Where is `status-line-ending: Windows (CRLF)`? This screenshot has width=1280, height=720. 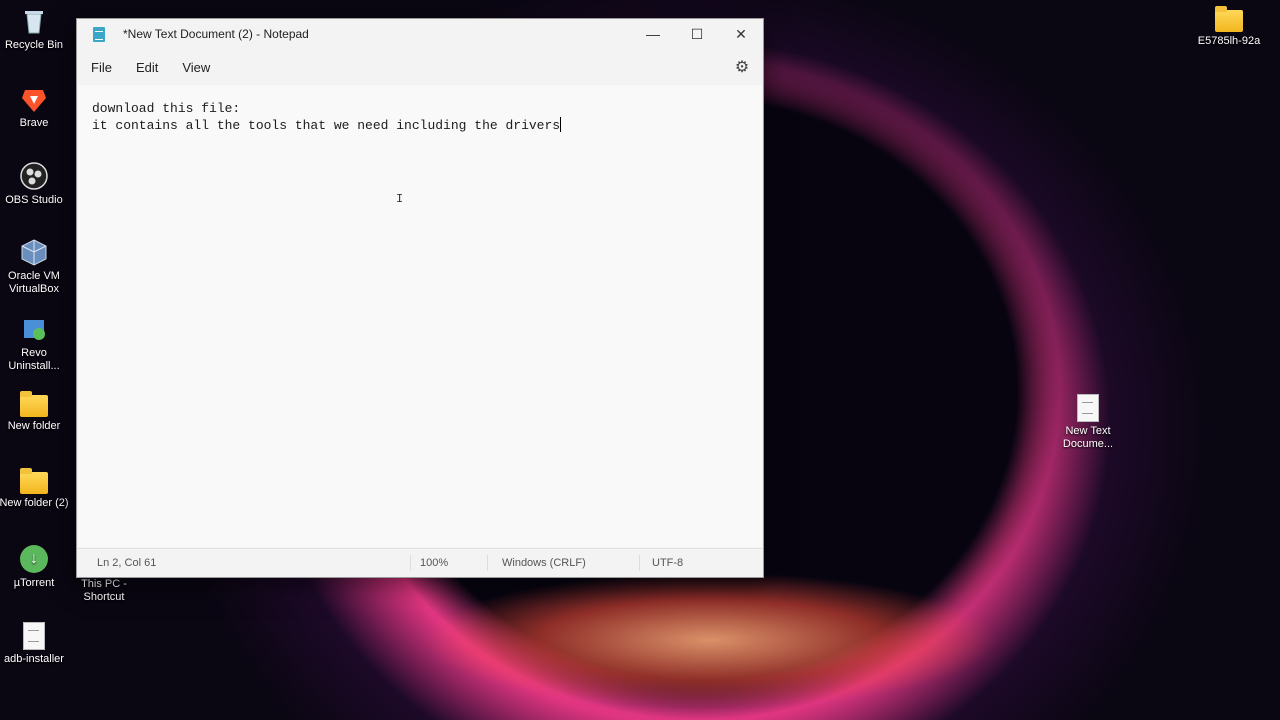
status-line-ending: Windows (CRLF) is located at coordinates (544, 563).